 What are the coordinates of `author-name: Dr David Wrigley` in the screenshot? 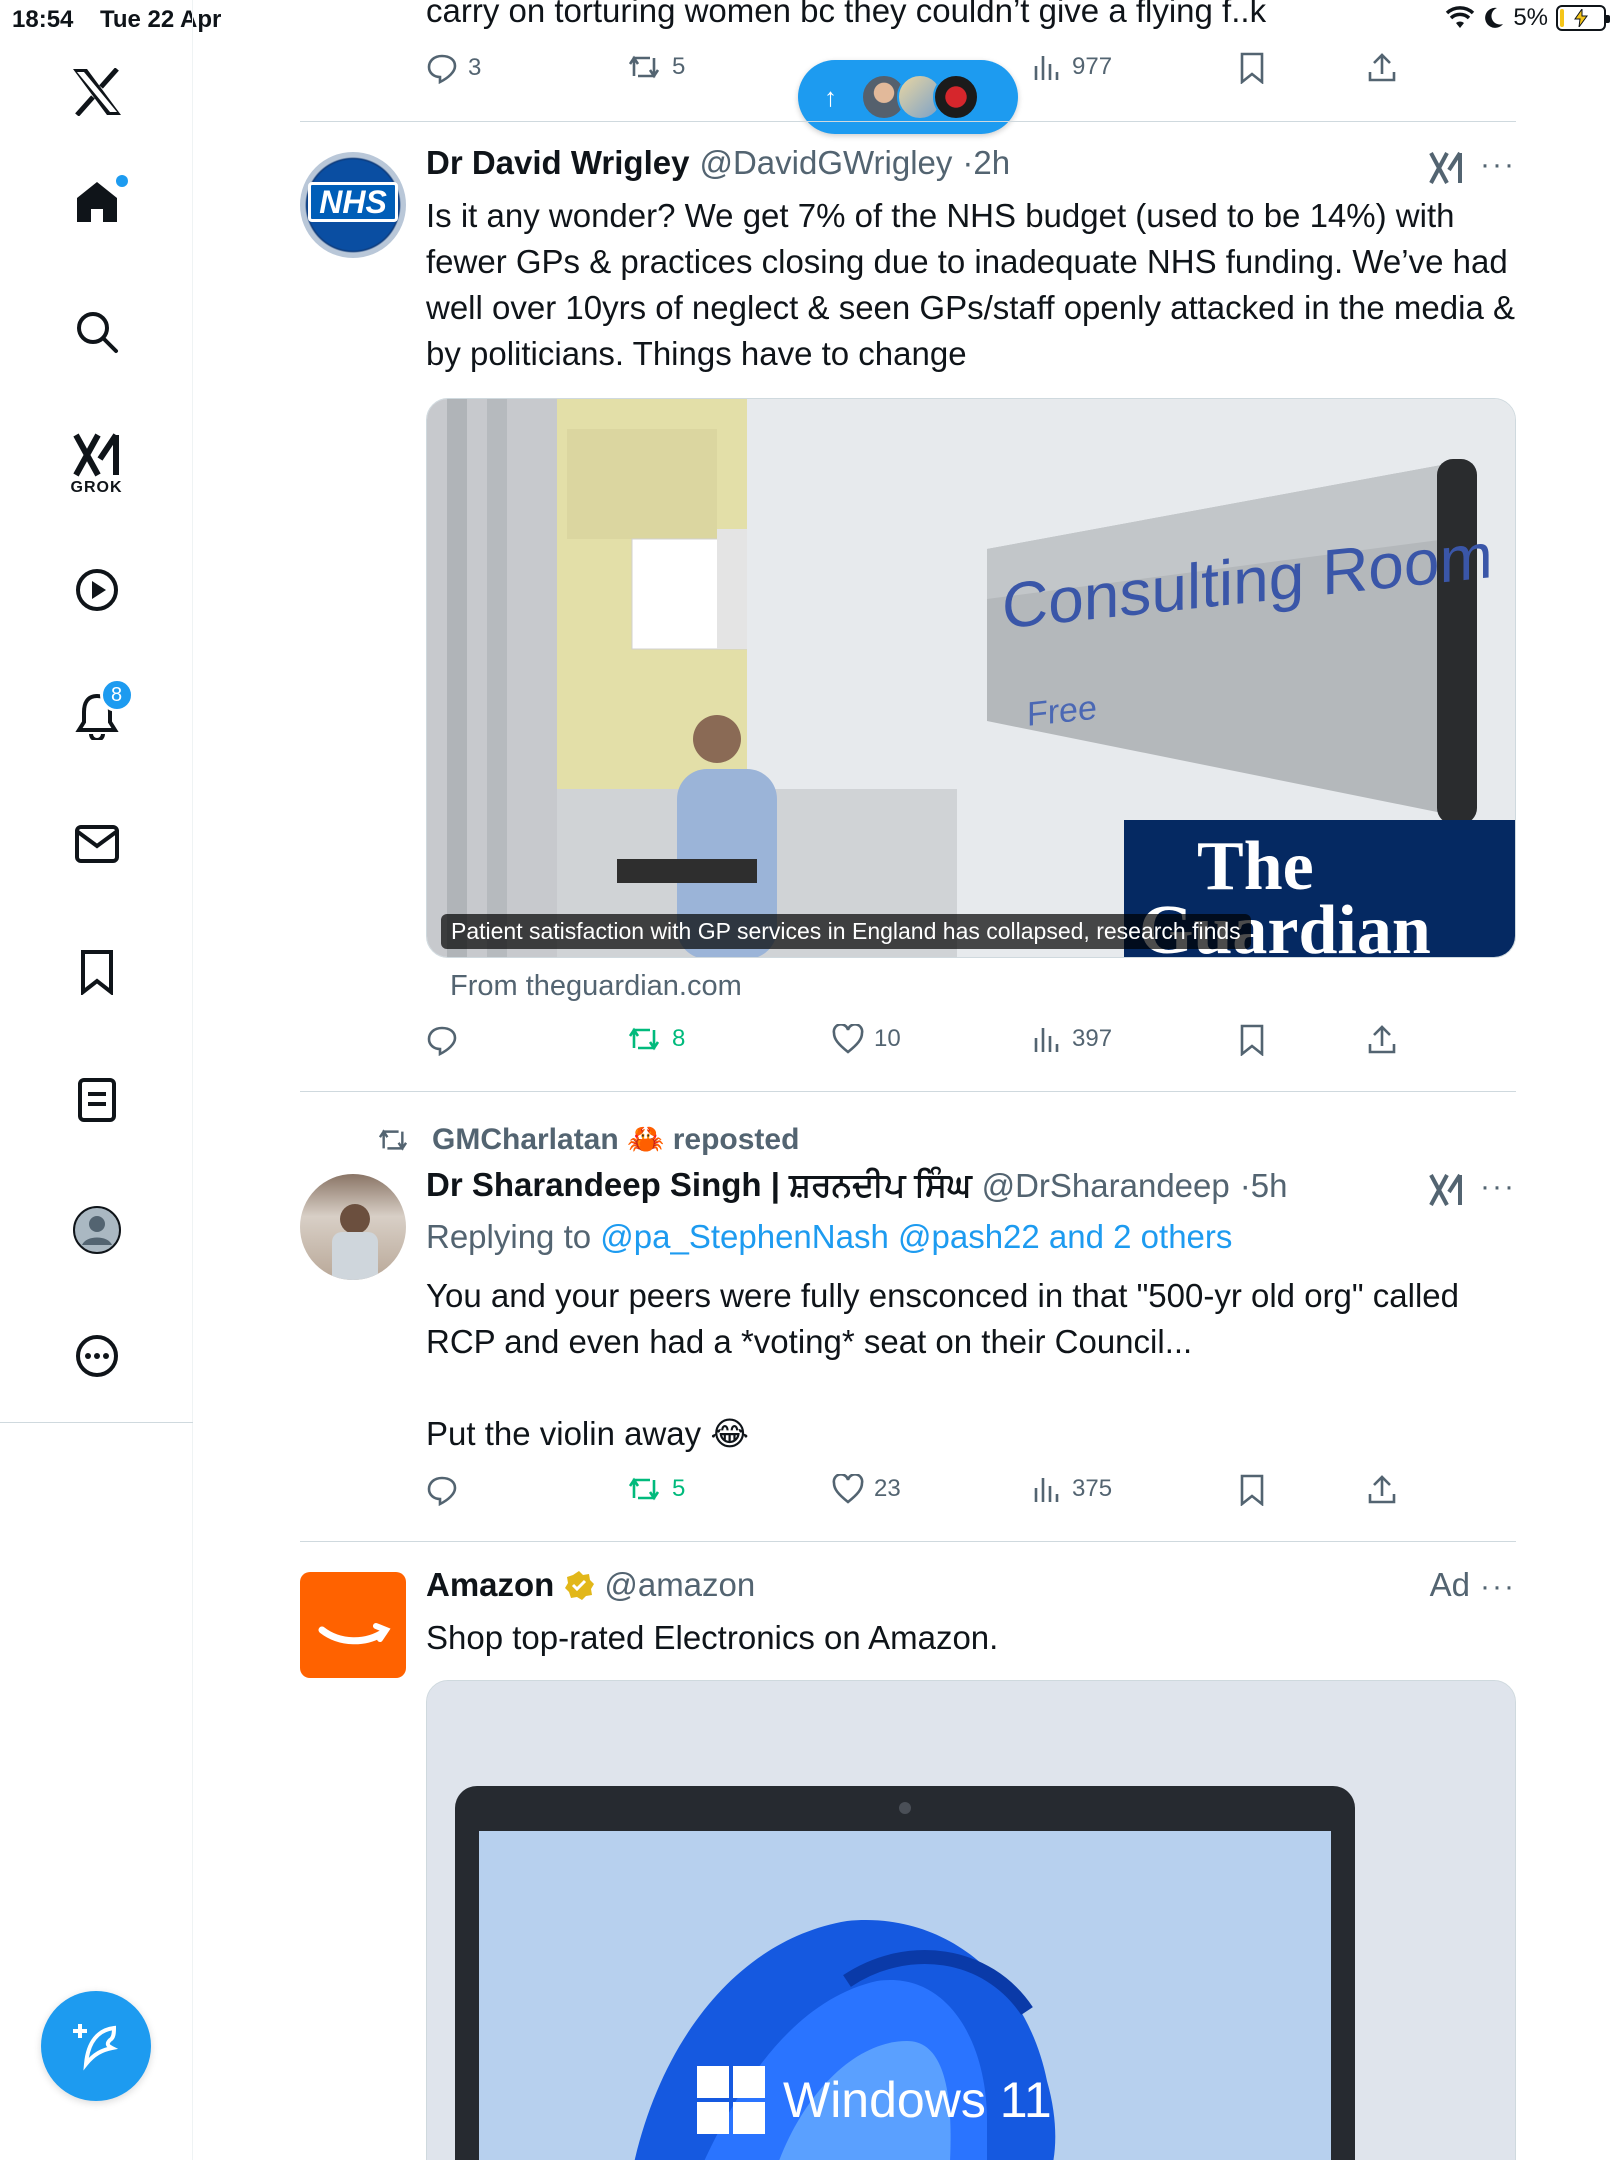 It's located at (557, 163).